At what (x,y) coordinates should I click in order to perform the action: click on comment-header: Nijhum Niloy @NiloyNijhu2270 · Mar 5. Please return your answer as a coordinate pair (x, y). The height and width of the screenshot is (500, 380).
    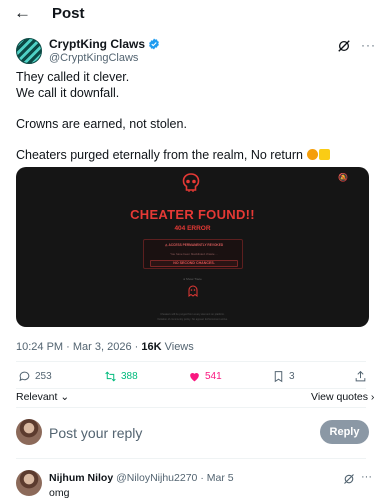
    Looking at the image, I should click on (141, 478).